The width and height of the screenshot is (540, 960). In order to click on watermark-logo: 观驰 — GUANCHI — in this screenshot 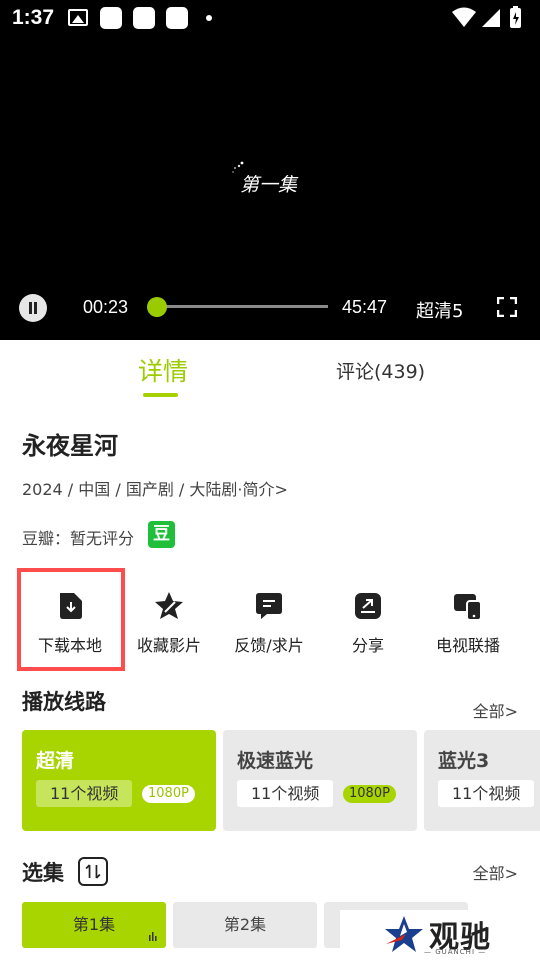, I will do `click(440, 935)`.